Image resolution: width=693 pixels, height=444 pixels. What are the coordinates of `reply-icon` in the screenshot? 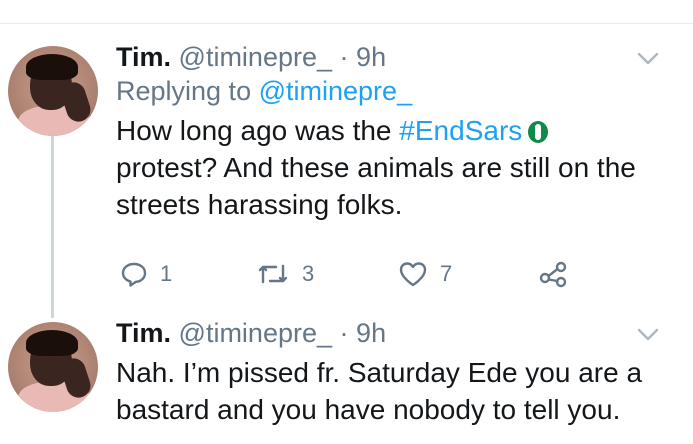 It's located at (134, 274).